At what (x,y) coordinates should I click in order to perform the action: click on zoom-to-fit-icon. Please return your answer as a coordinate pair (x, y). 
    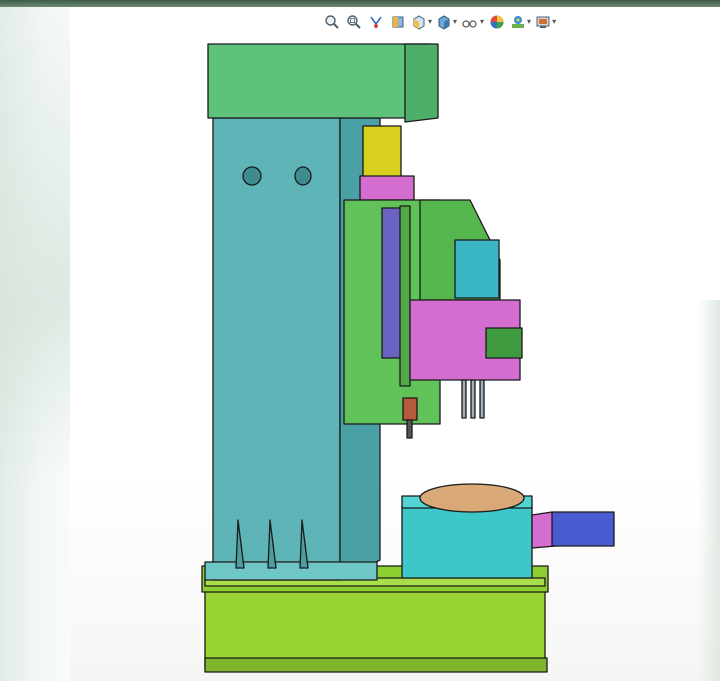
    Looking at the image, I should click on (332, 22).